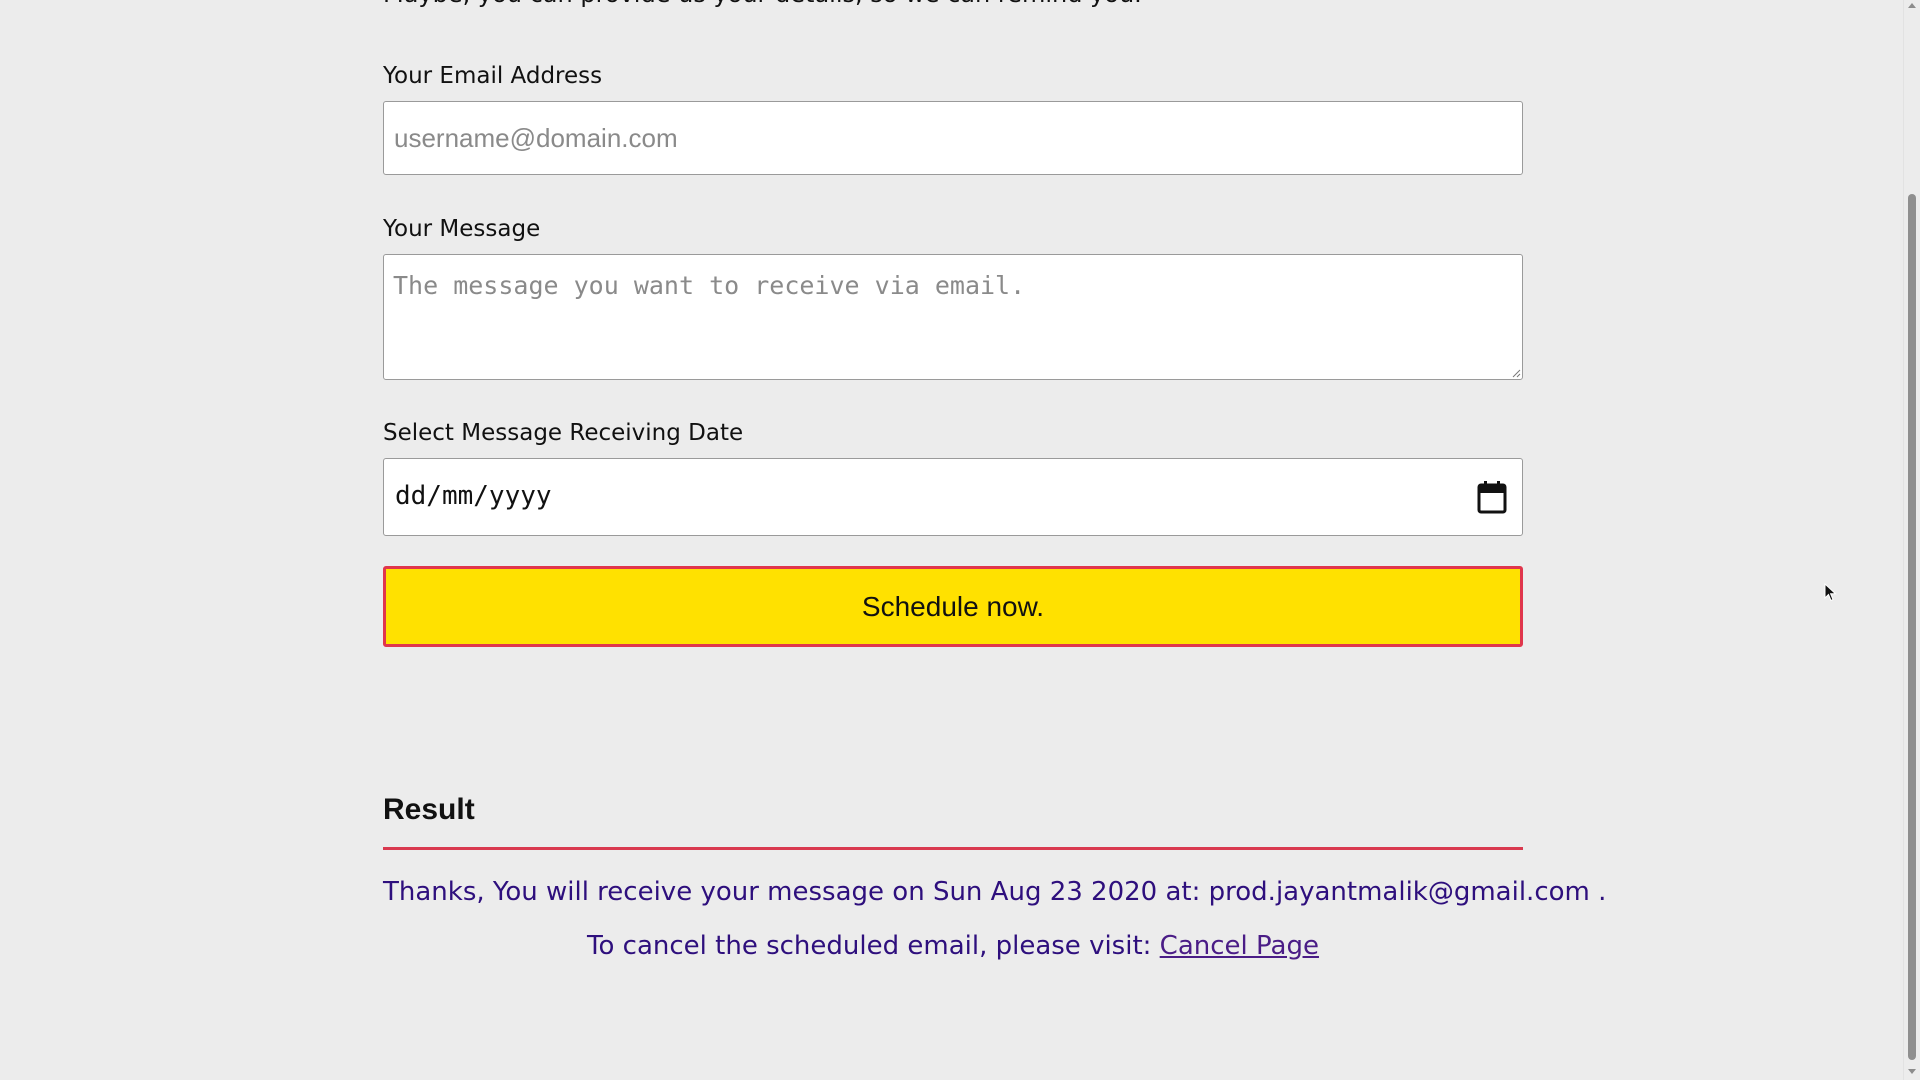 Image resolution: width=1920 pixels, height=1080 pixels. What do you see at coordinates (953, 317) in the screenshot?
I see `message-textarea` at bounding box center [953, 317].